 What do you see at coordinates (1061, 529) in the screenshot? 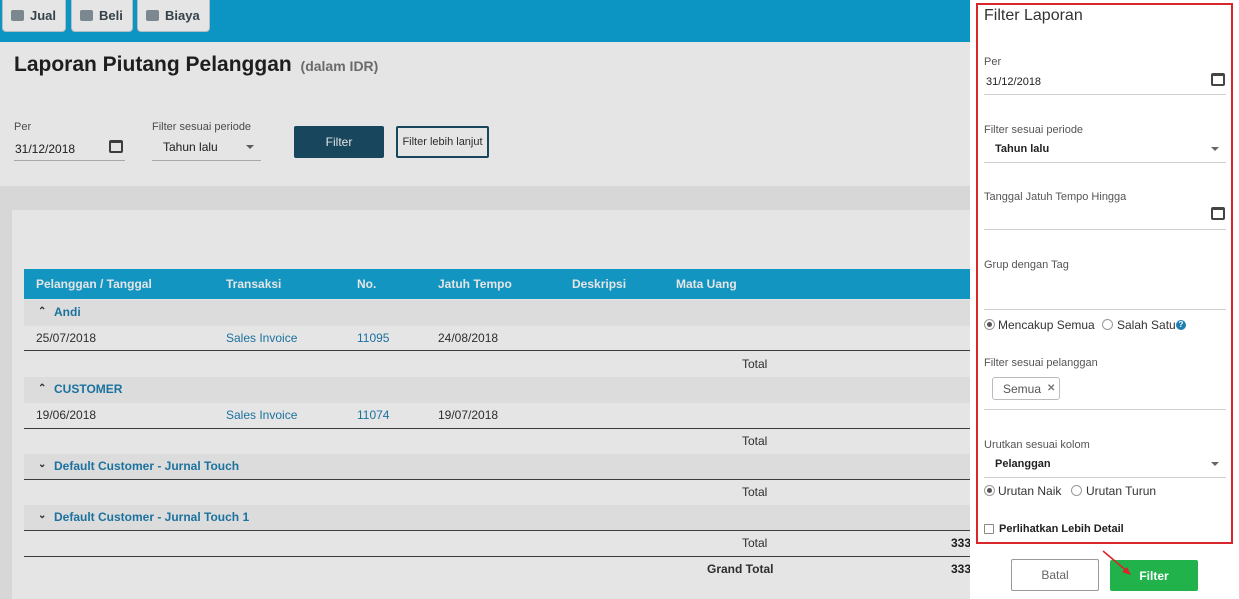
I see `show-detail-label: Perlihatkan Lebih Detail` at bounding box center [1061, 529].